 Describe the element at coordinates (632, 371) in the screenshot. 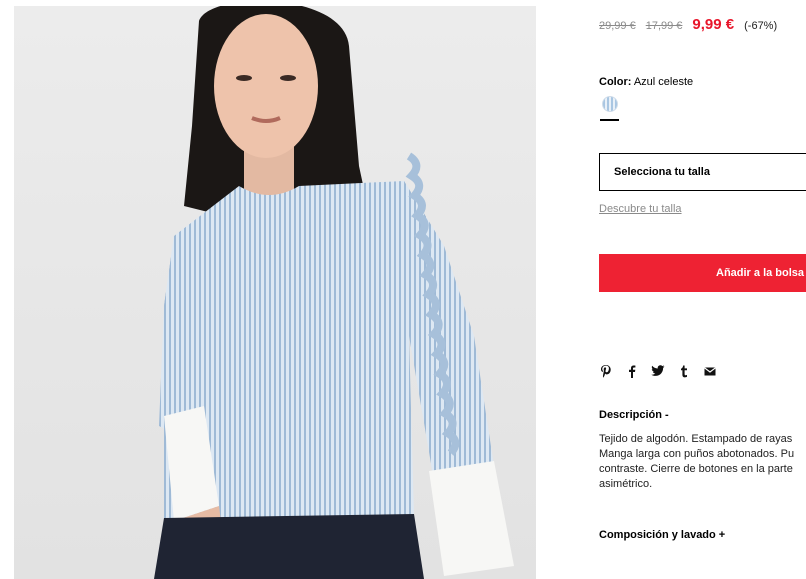

I see `facebook-icon` at that location.